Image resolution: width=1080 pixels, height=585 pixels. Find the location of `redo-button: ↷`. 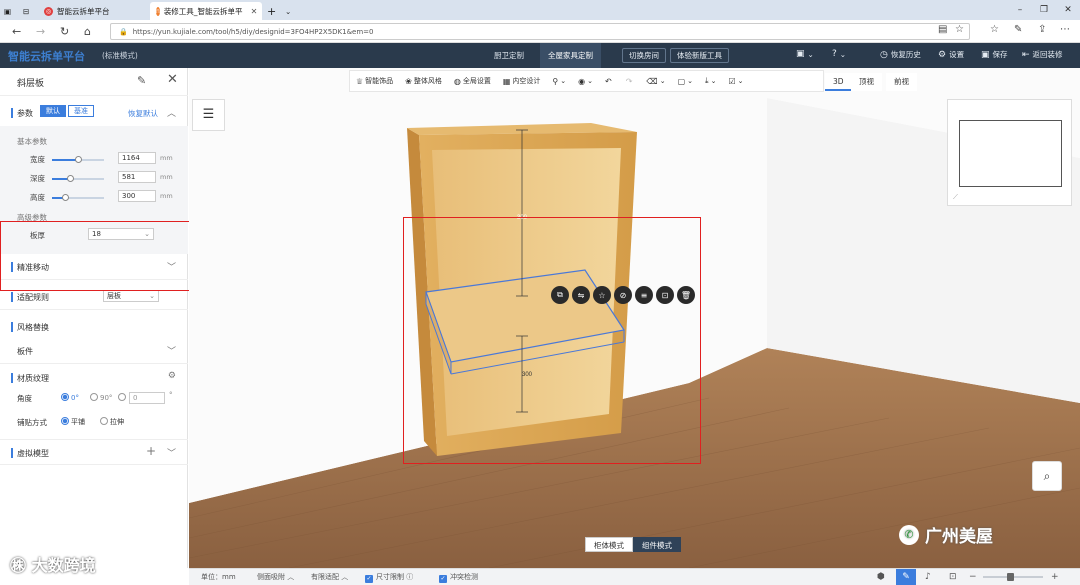

redo-button: ↷ is located at coordinates (630, 81).